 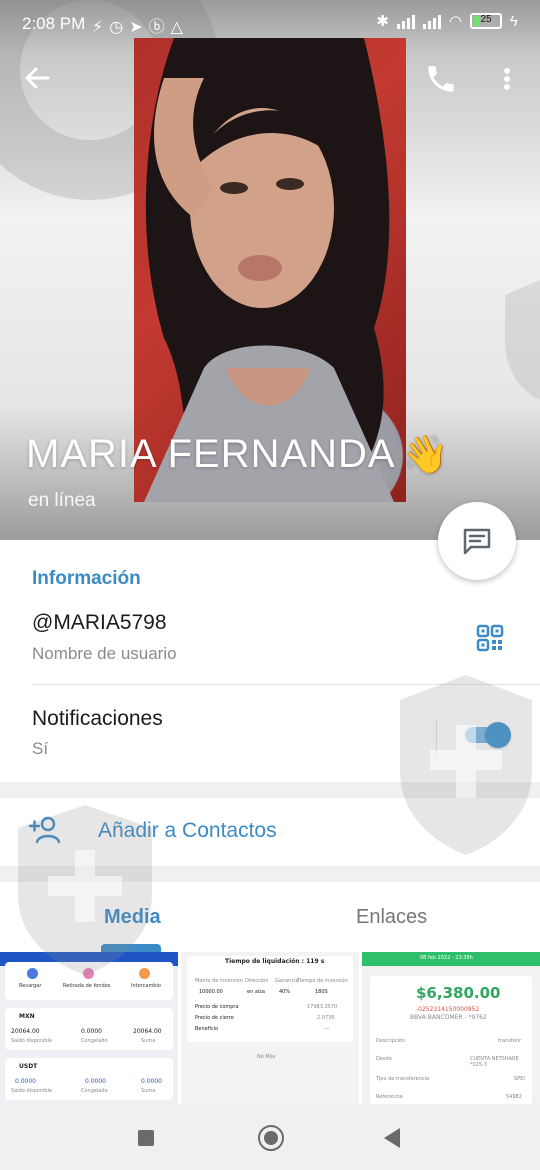 I want to click on system-nav-bar, so click(x=270, y=1137).